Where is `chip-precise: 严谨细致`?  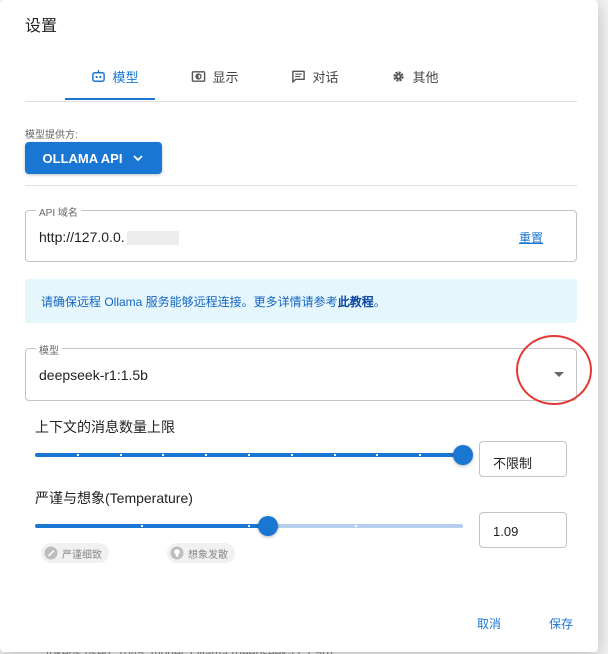 chip-precise: 严谨细致 is located at coordinates (75, 553).